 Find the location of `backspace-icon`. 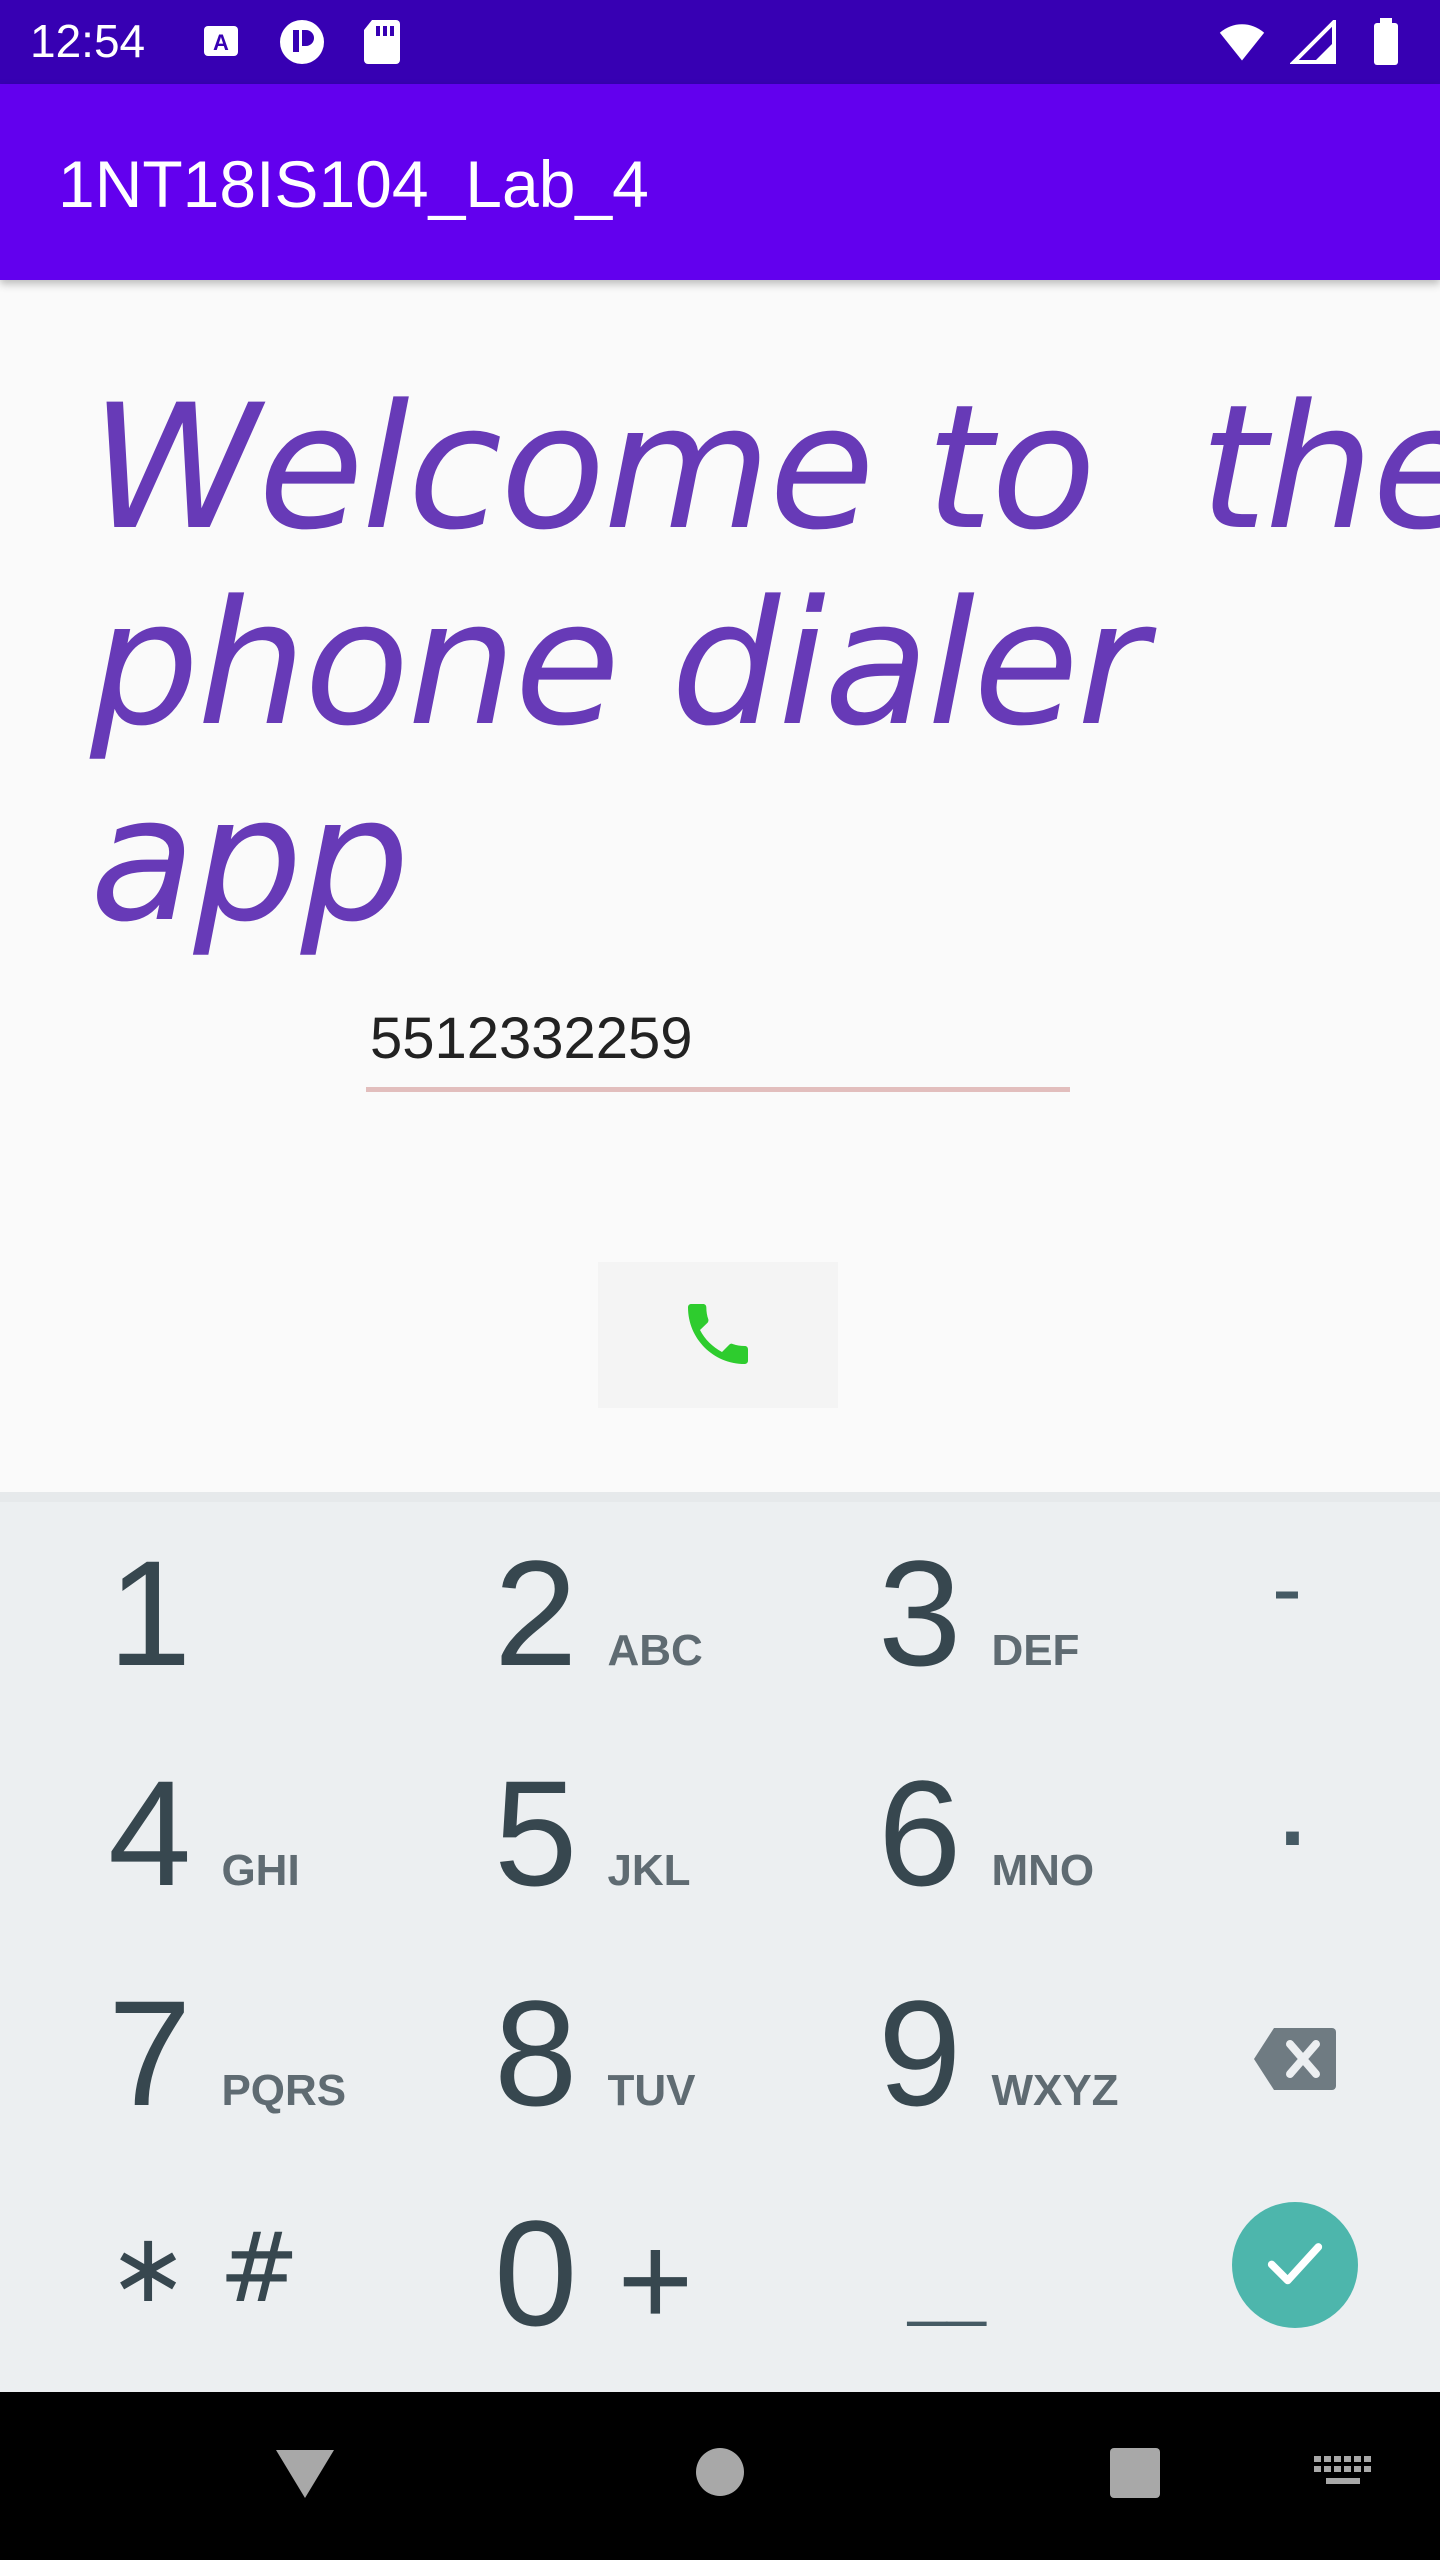

backspace-icon is located at coordinates (1295, 2062).